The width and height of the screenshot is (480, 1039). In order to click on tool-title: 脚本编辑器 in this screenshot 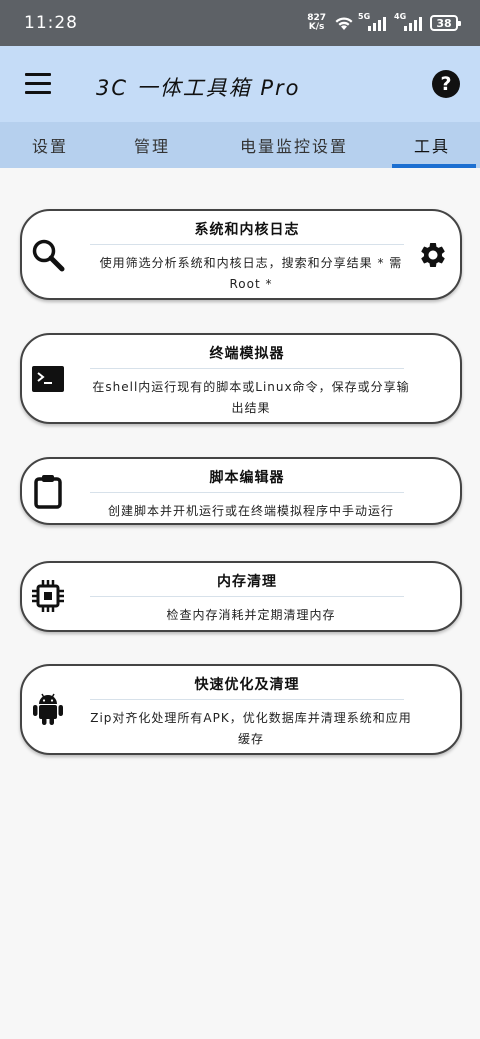, I will do `click(247, 478)`.